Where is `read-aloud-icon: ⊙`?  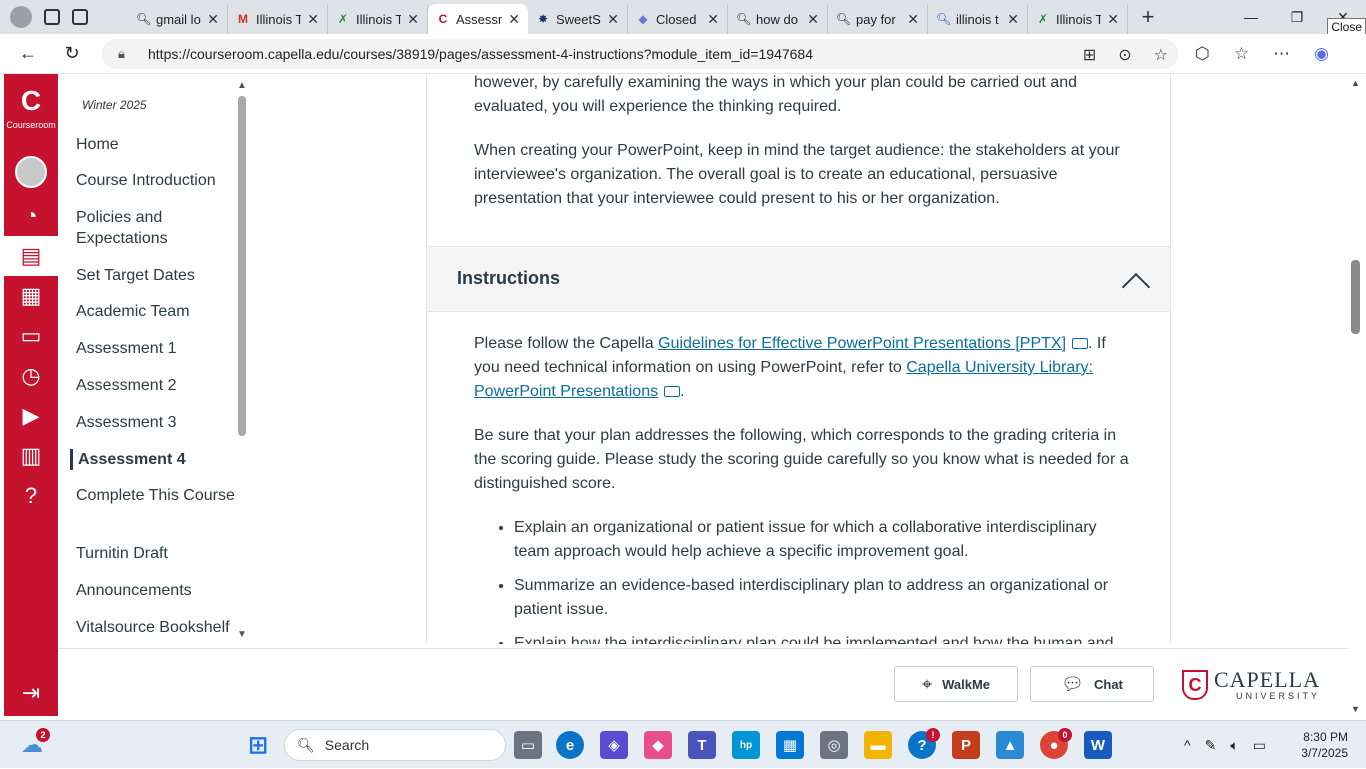 read-aloud-icon: ⊙ is located at coordinates (1124, 55).